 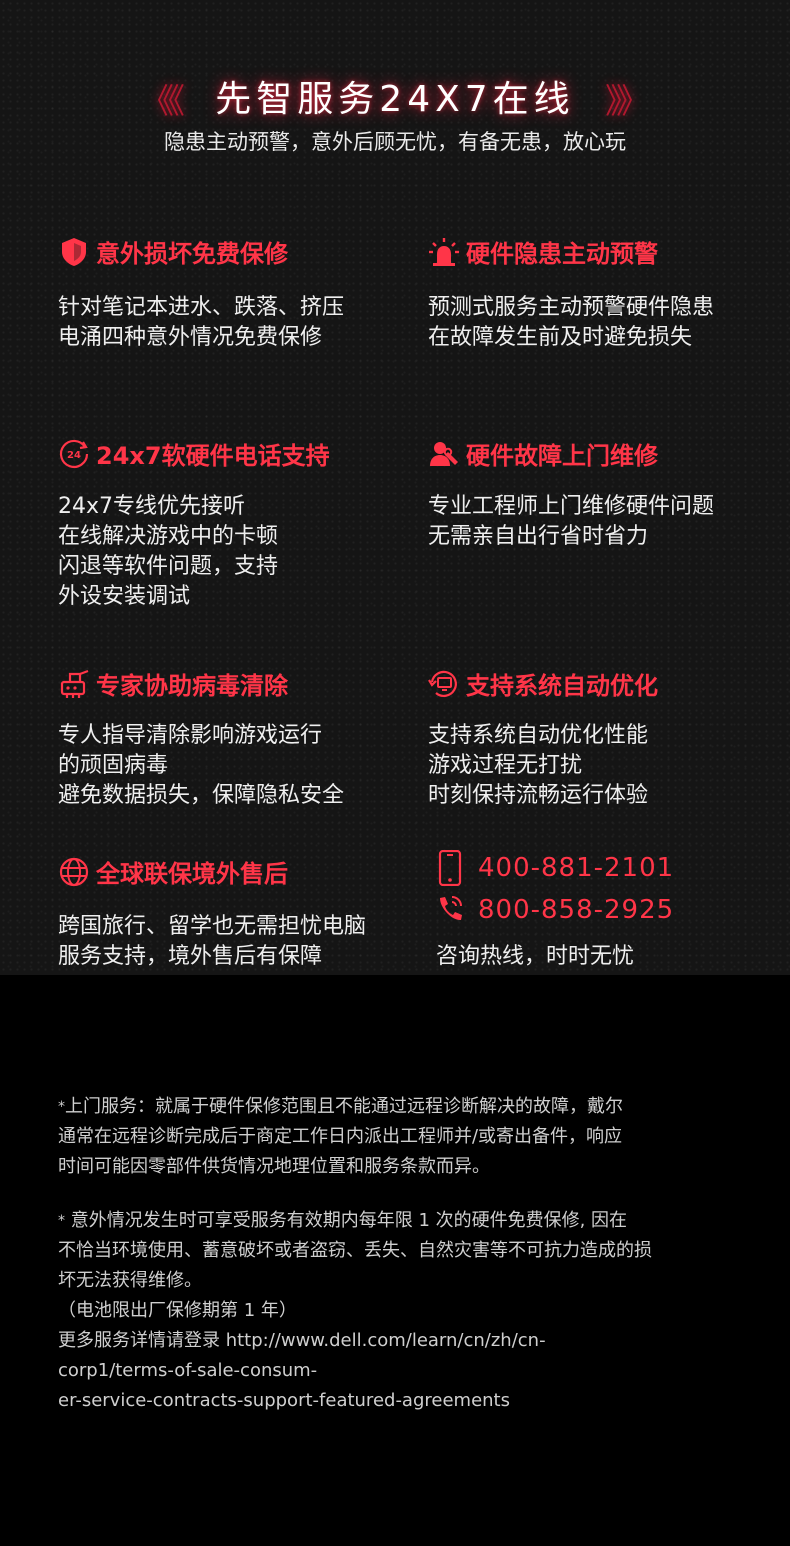 What do you see at coordinates (576, 868) in the screenshot?
I see `phone-number: 400-881-2101` at bounding box center [576, 868].